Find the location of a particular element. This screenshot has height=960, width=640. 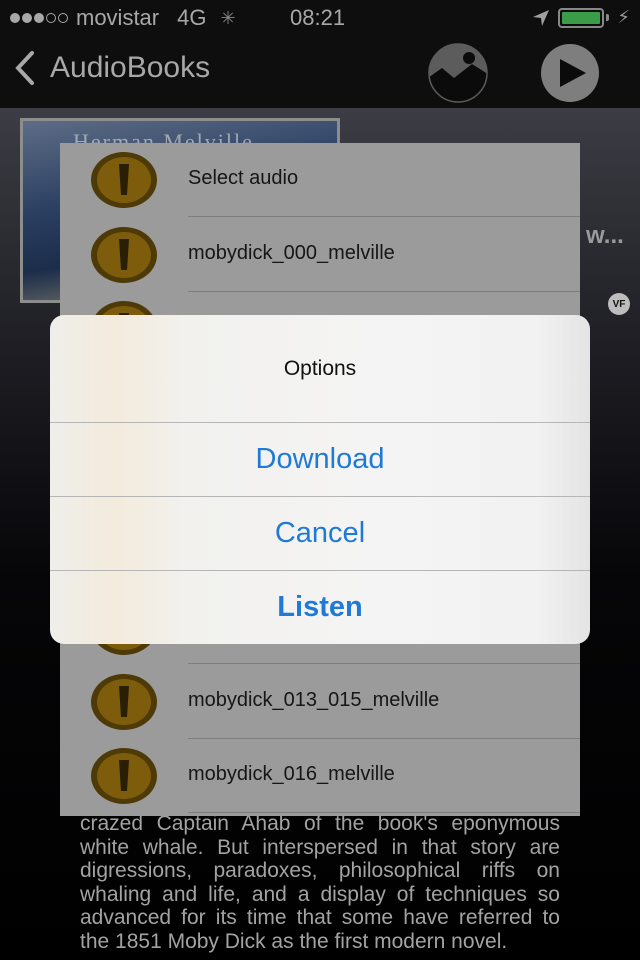

back-button-label: AudioBooks is located at coordinates (130, 67).